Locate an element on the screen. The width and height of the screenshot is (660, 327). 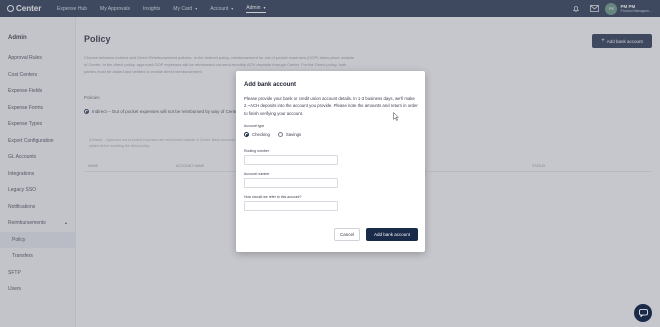
account-number-label: Account number is located at coordinates (257, 174).